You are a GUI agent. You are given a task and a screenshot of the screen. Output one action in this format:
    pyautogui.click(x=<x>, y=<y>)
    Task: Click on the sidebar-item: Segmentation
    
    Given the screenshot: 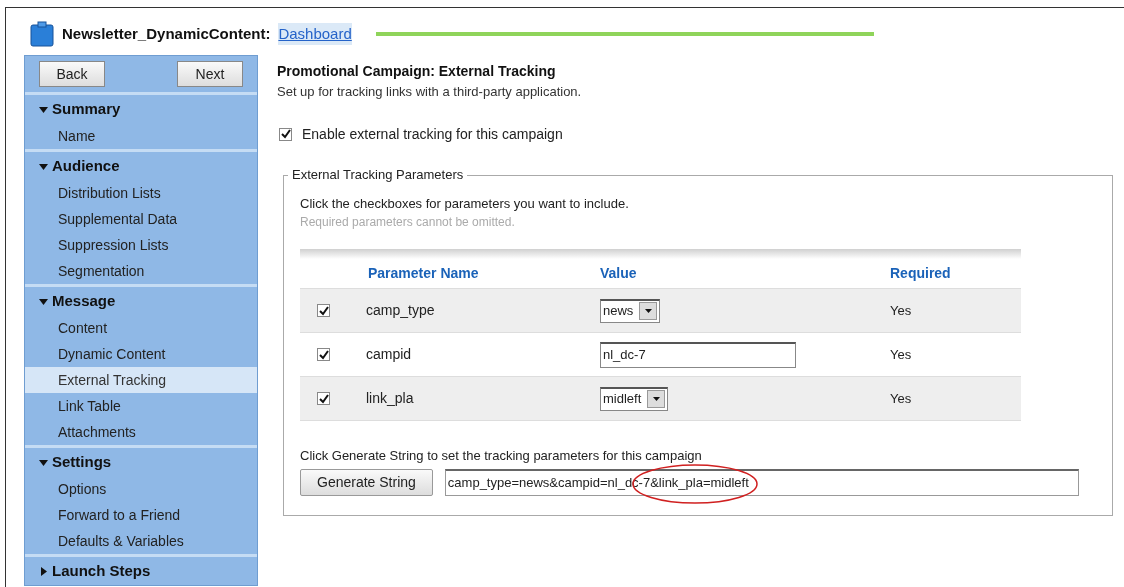 What is the action you would take?
    pyautogui.click(x=141, y=271)
    